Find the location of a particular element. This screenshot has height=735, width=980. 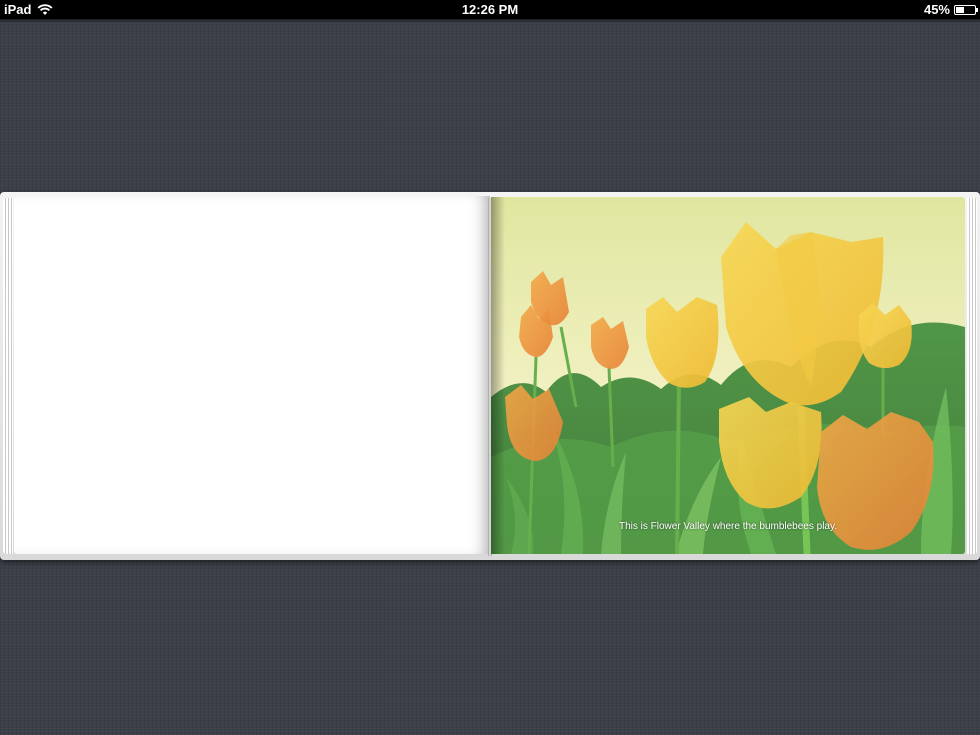

status-bar: iPad 12:26 PM 45% is located at coordinates (490, 9).